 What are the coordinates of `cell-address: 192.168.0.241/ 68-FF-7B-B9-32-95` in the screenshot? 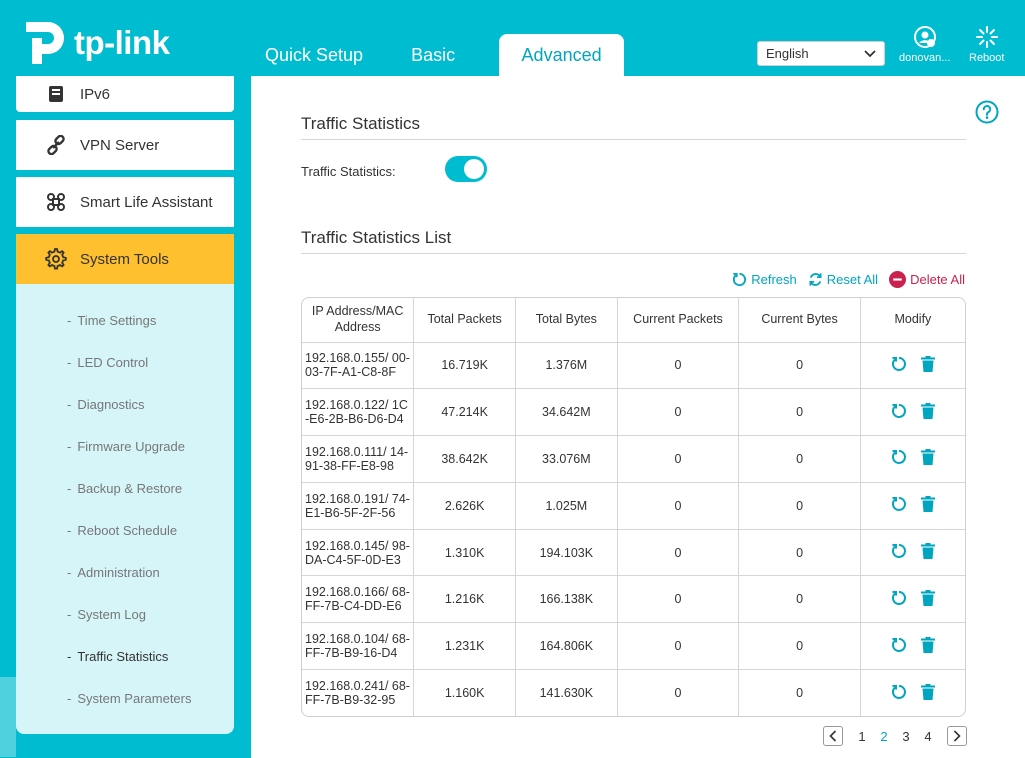 It's located at (358, 693).